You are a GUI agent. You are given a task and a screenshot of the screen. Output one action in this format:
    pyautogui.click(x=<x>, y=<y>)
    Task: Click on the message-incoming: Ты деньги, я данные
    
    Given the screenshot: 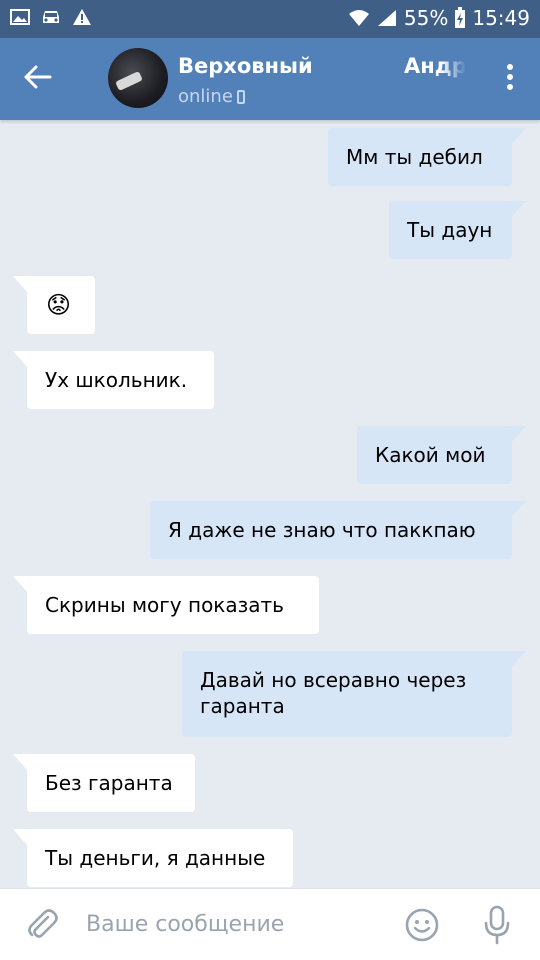 What is the action you would take?
    pyautogui.click(x=153, y=858)
    